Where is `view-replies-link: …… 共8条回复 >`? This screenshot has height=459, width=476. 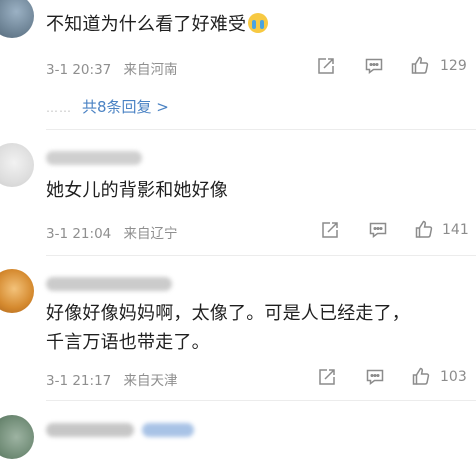 view-replies-link: …… 共8条回复 > is located at coordinates (107, 106).